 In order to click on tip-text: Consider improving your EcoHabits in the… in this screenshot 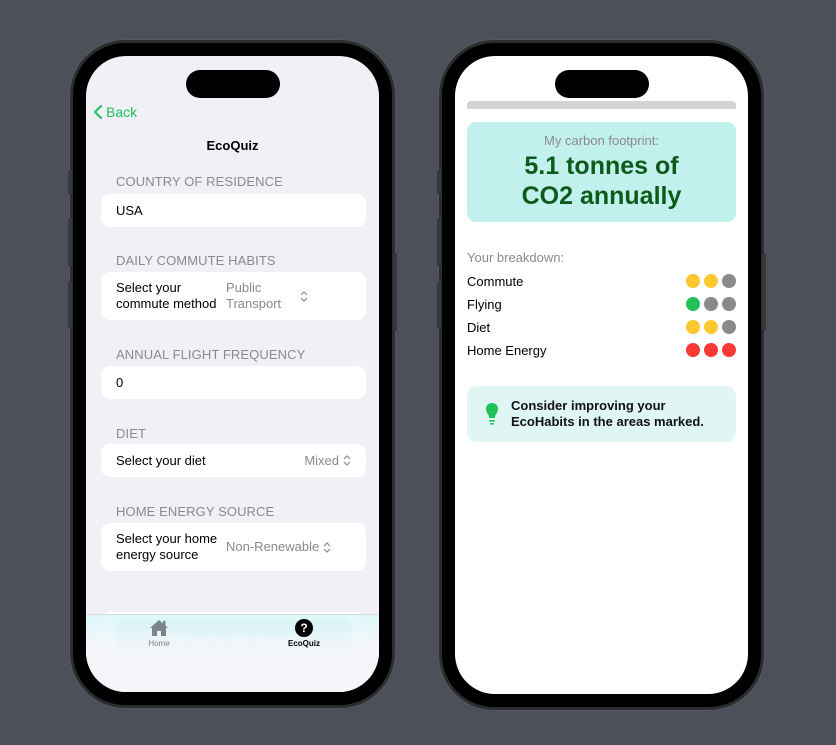, I will do `click(607, 413)`.